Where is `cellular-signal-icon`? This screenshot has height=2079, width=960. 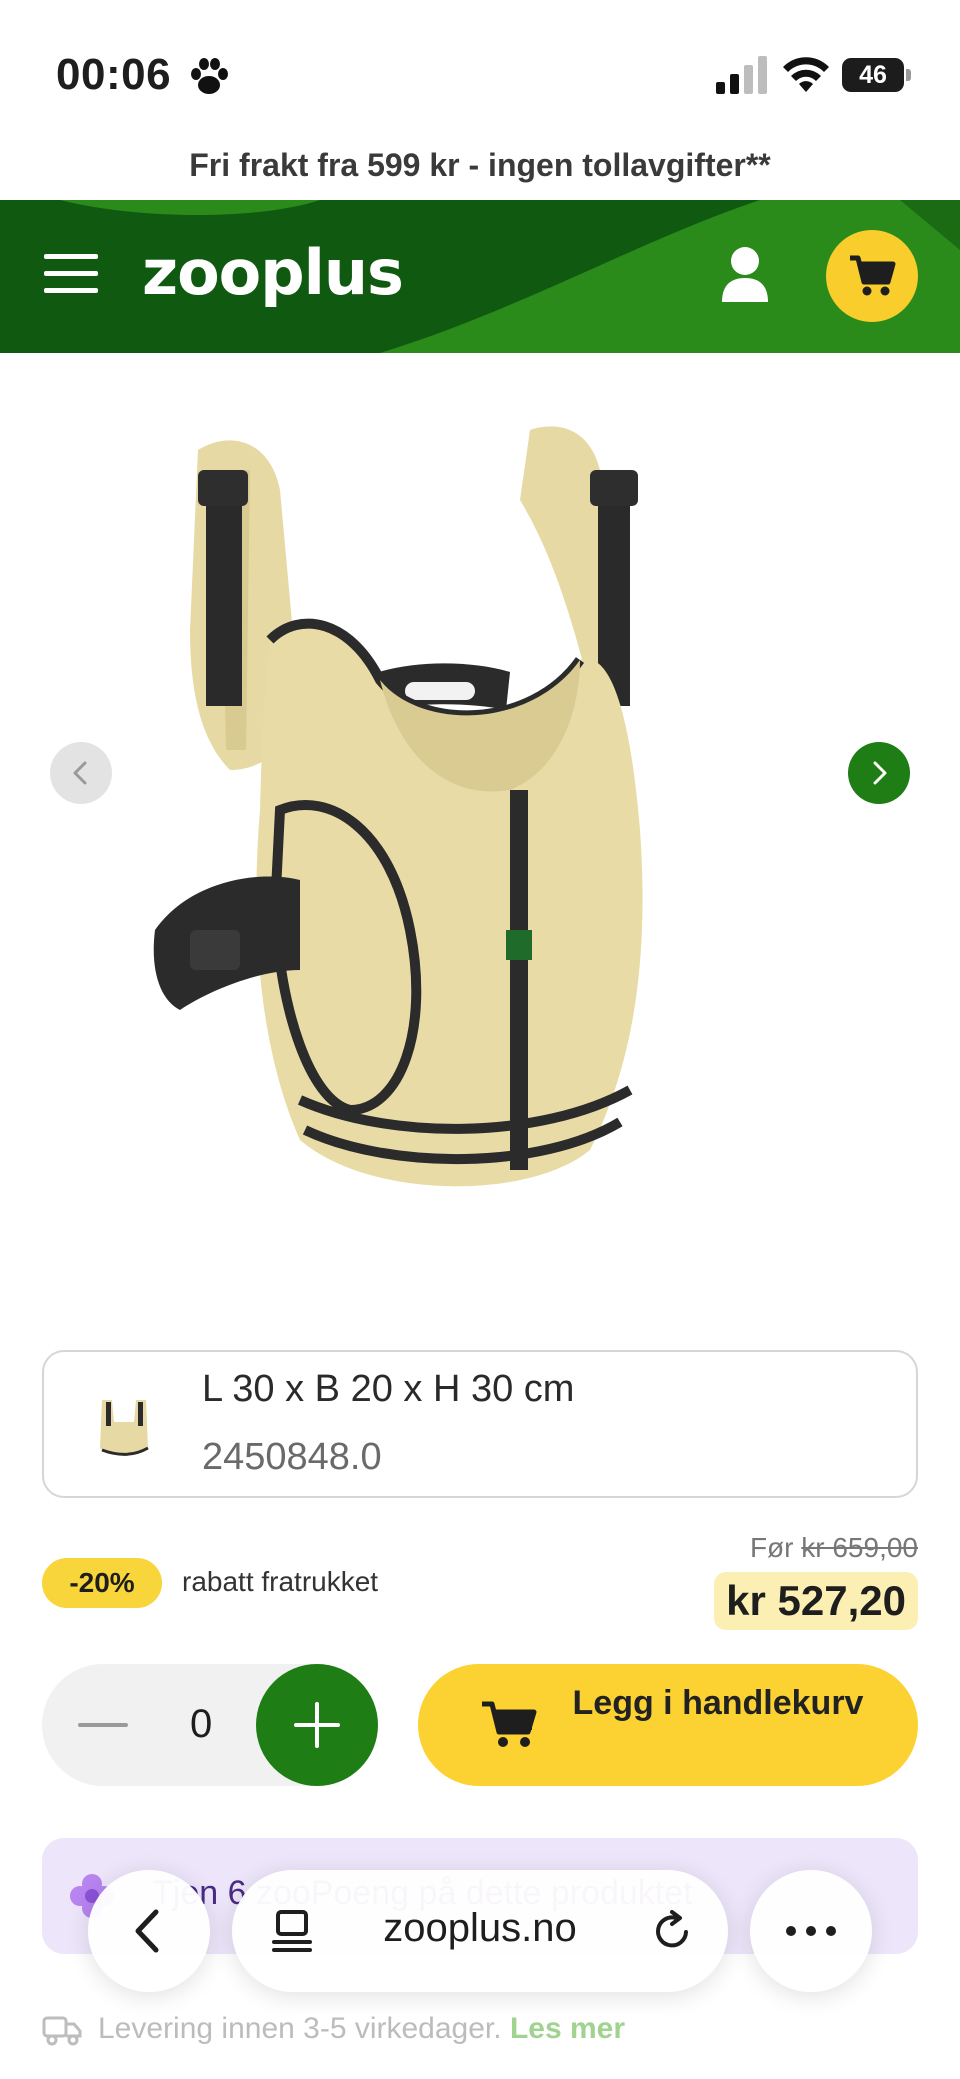 cellular-signal-icon is located at coordinates (741, 75).